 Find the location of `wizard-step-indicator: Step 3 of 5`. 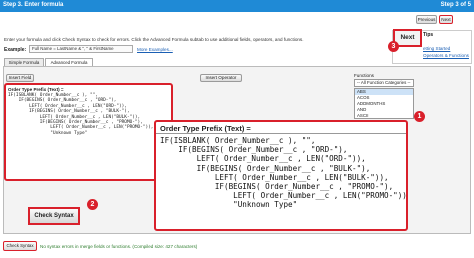

wizard-step-indicator: Step 3 of 5 is located at coordinates (455, 5).